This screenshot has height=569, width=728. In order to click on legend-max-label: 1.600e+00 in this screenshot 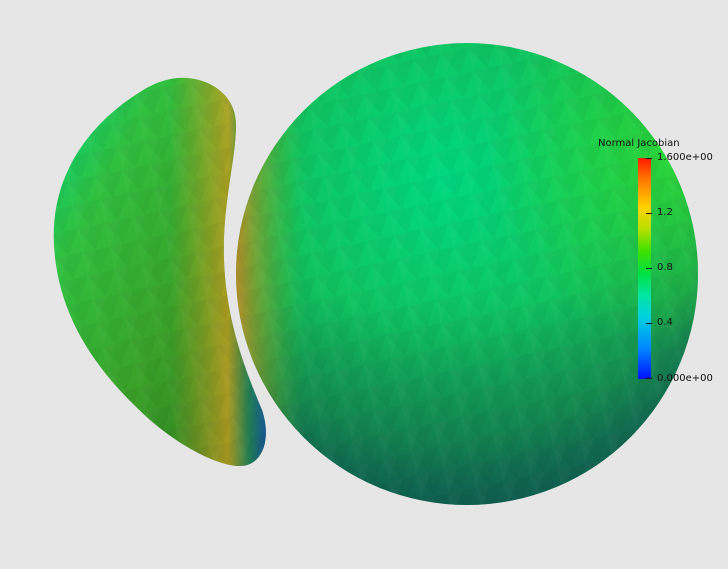, I will do `click(685, 157)`.